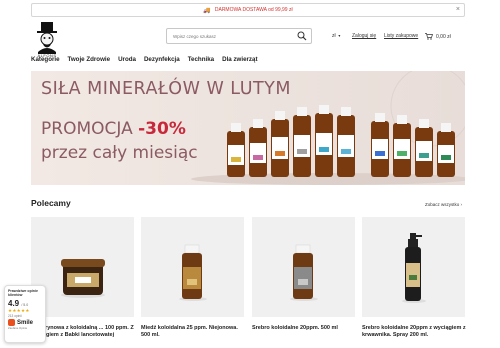 The image size is (500, 348). Describe the element at coordinates (443, 36) in the screenshot. I see `cart-total: 0,00 zł` at that location.